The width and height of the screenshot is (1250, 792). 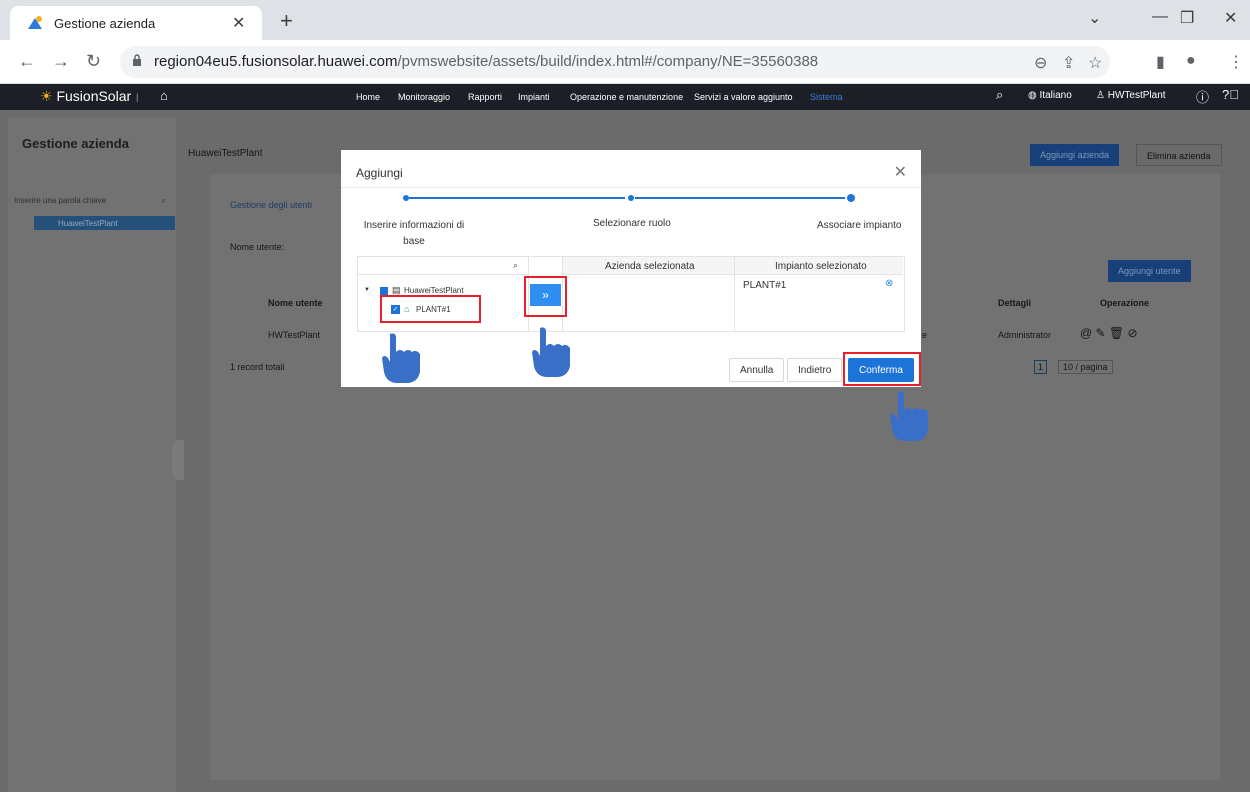 I want to click on row-actions-icons: @ ✎ 🗑 ⊘, so click(x=1109, y=333).